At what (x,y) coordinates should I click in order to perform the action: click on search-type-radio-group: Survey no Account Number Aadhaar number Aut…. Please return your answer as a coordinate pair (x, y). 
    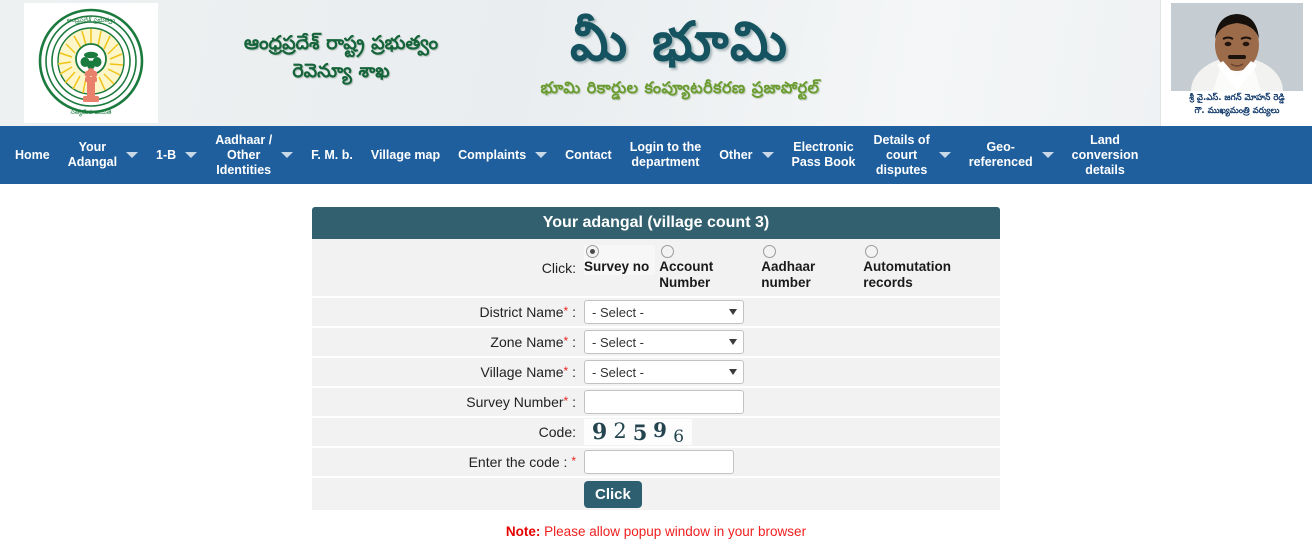
    Looking at the image, I should click on (786, 267).